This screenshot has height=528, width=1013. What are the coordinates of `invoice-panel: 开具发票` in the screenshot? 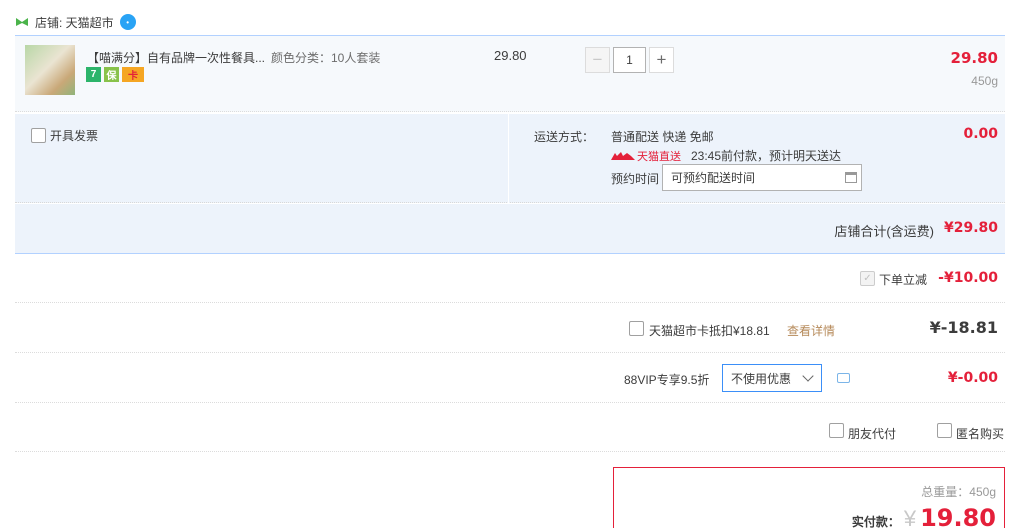 It's located at (262, 158).